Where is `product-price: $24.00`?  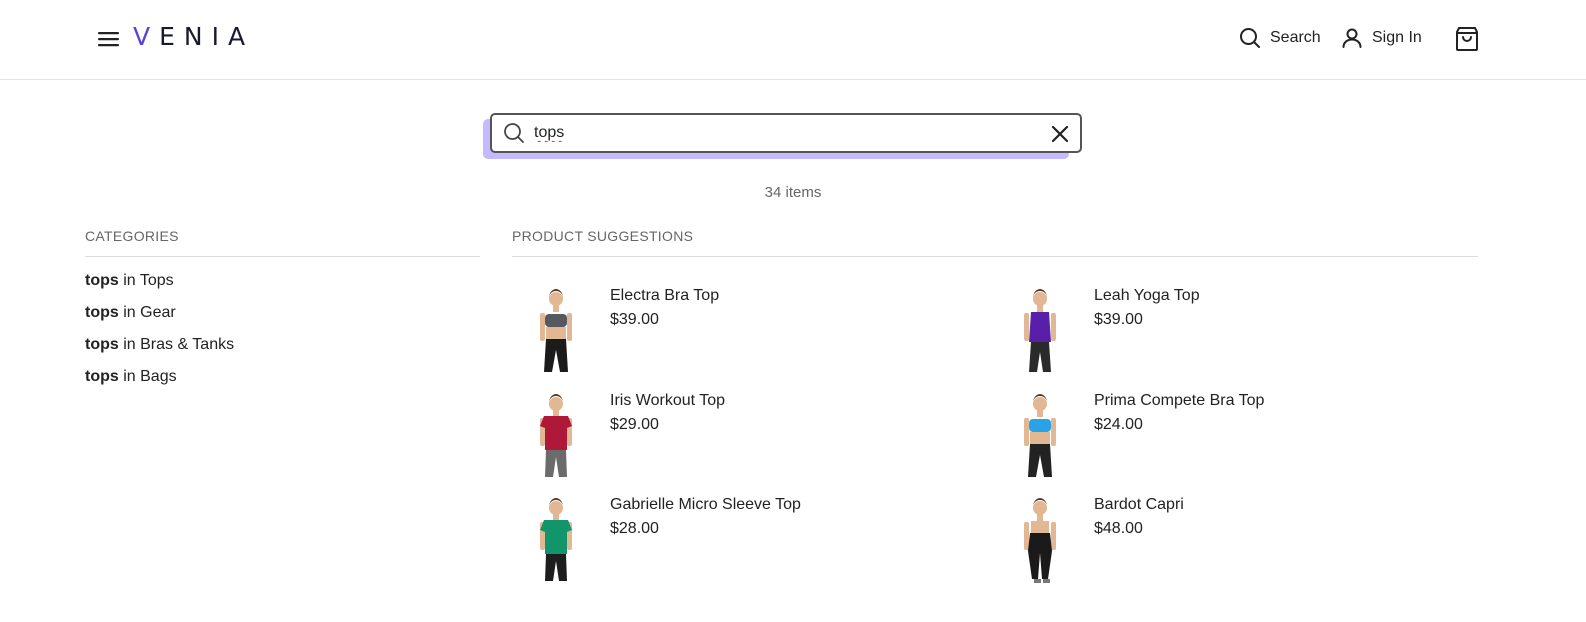 product-price: $24.00 is located at coordinates (1118, 424).